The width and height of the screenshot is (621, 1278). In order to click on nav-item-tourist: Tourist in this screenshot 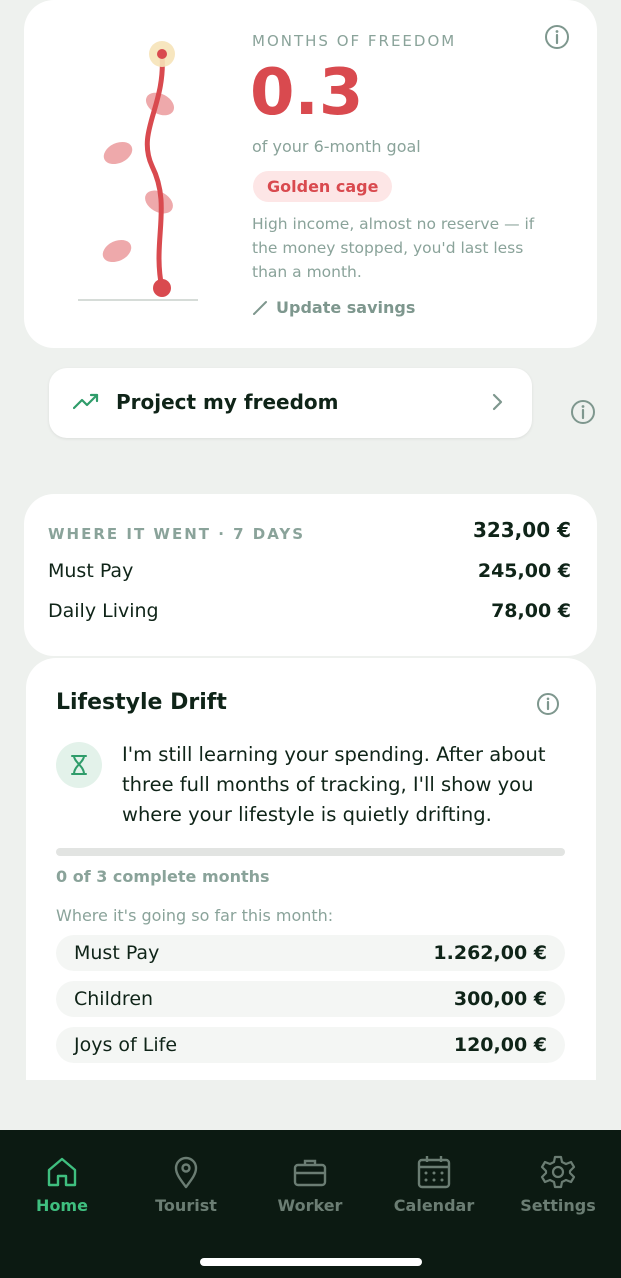, I will do `click(186, 1184)`.